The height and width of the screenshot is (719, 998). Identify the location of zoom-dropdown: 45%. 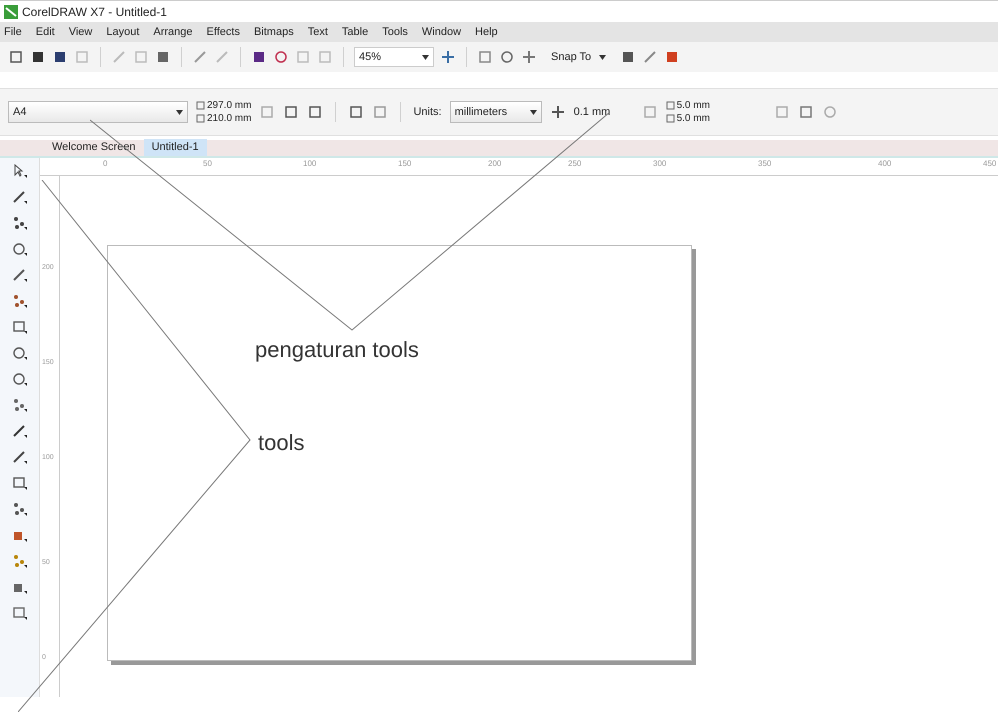
(394, 57).